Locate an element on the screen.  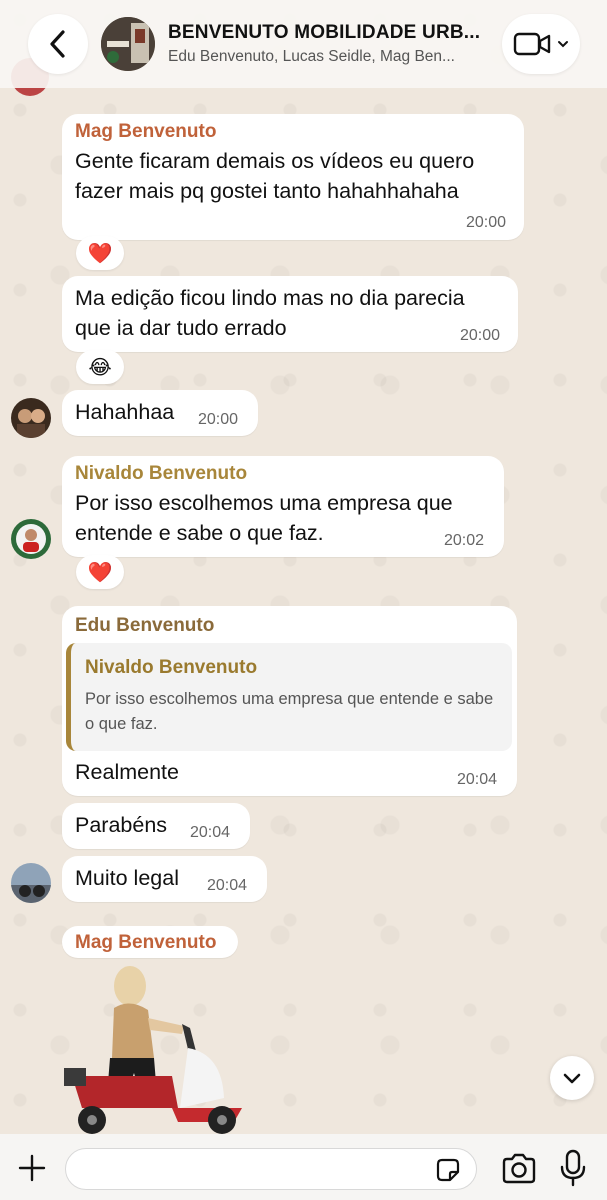
message-text: Parabéns is located at coordinates (121, 825).